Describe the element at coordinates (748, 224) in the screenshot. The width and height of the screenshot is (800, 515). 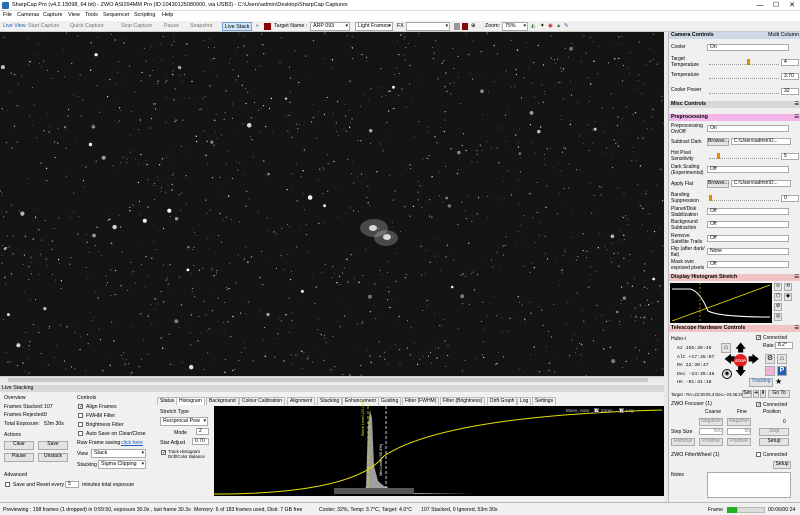
I see `background-subtraction-select: Off` at that location.